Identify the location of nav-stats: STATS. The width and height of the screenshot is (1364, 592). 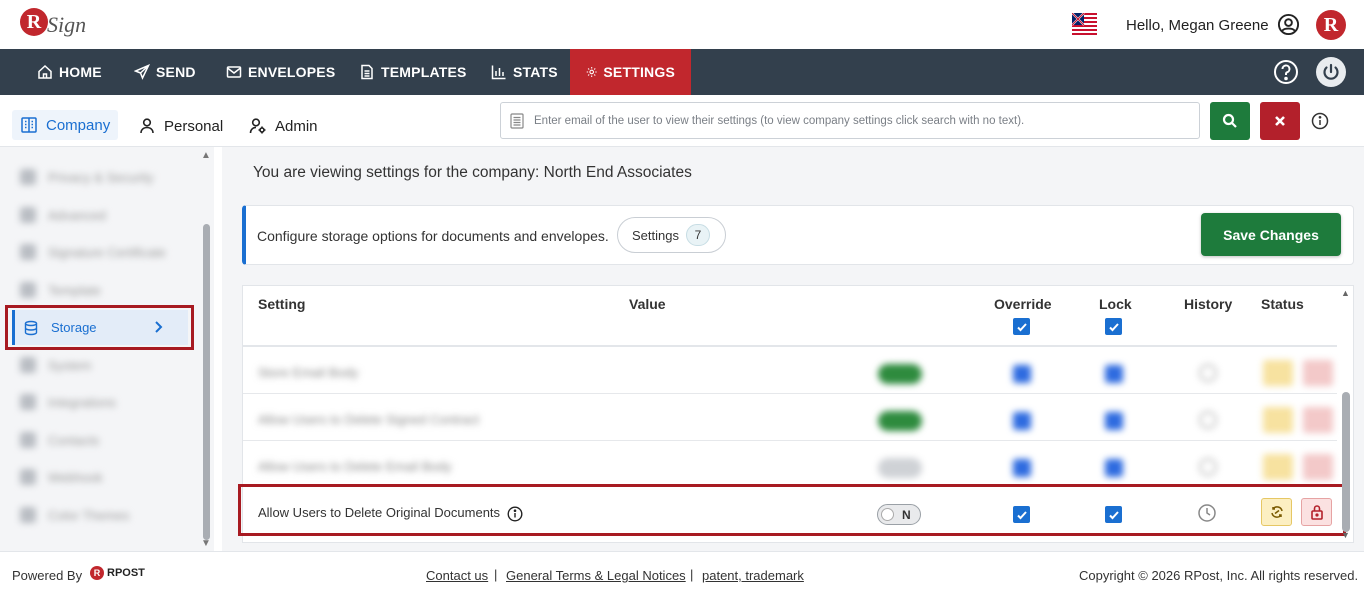
(524, 72).